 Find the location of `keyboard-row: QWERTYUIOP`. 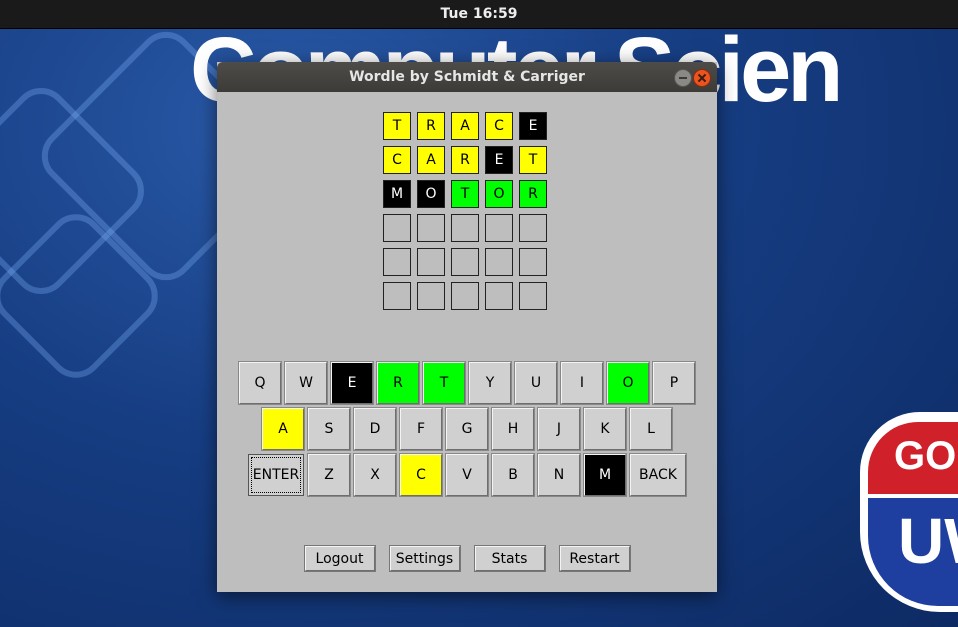

keyboard-row: QWERTYUIOP is located at coordinates (467, 383).